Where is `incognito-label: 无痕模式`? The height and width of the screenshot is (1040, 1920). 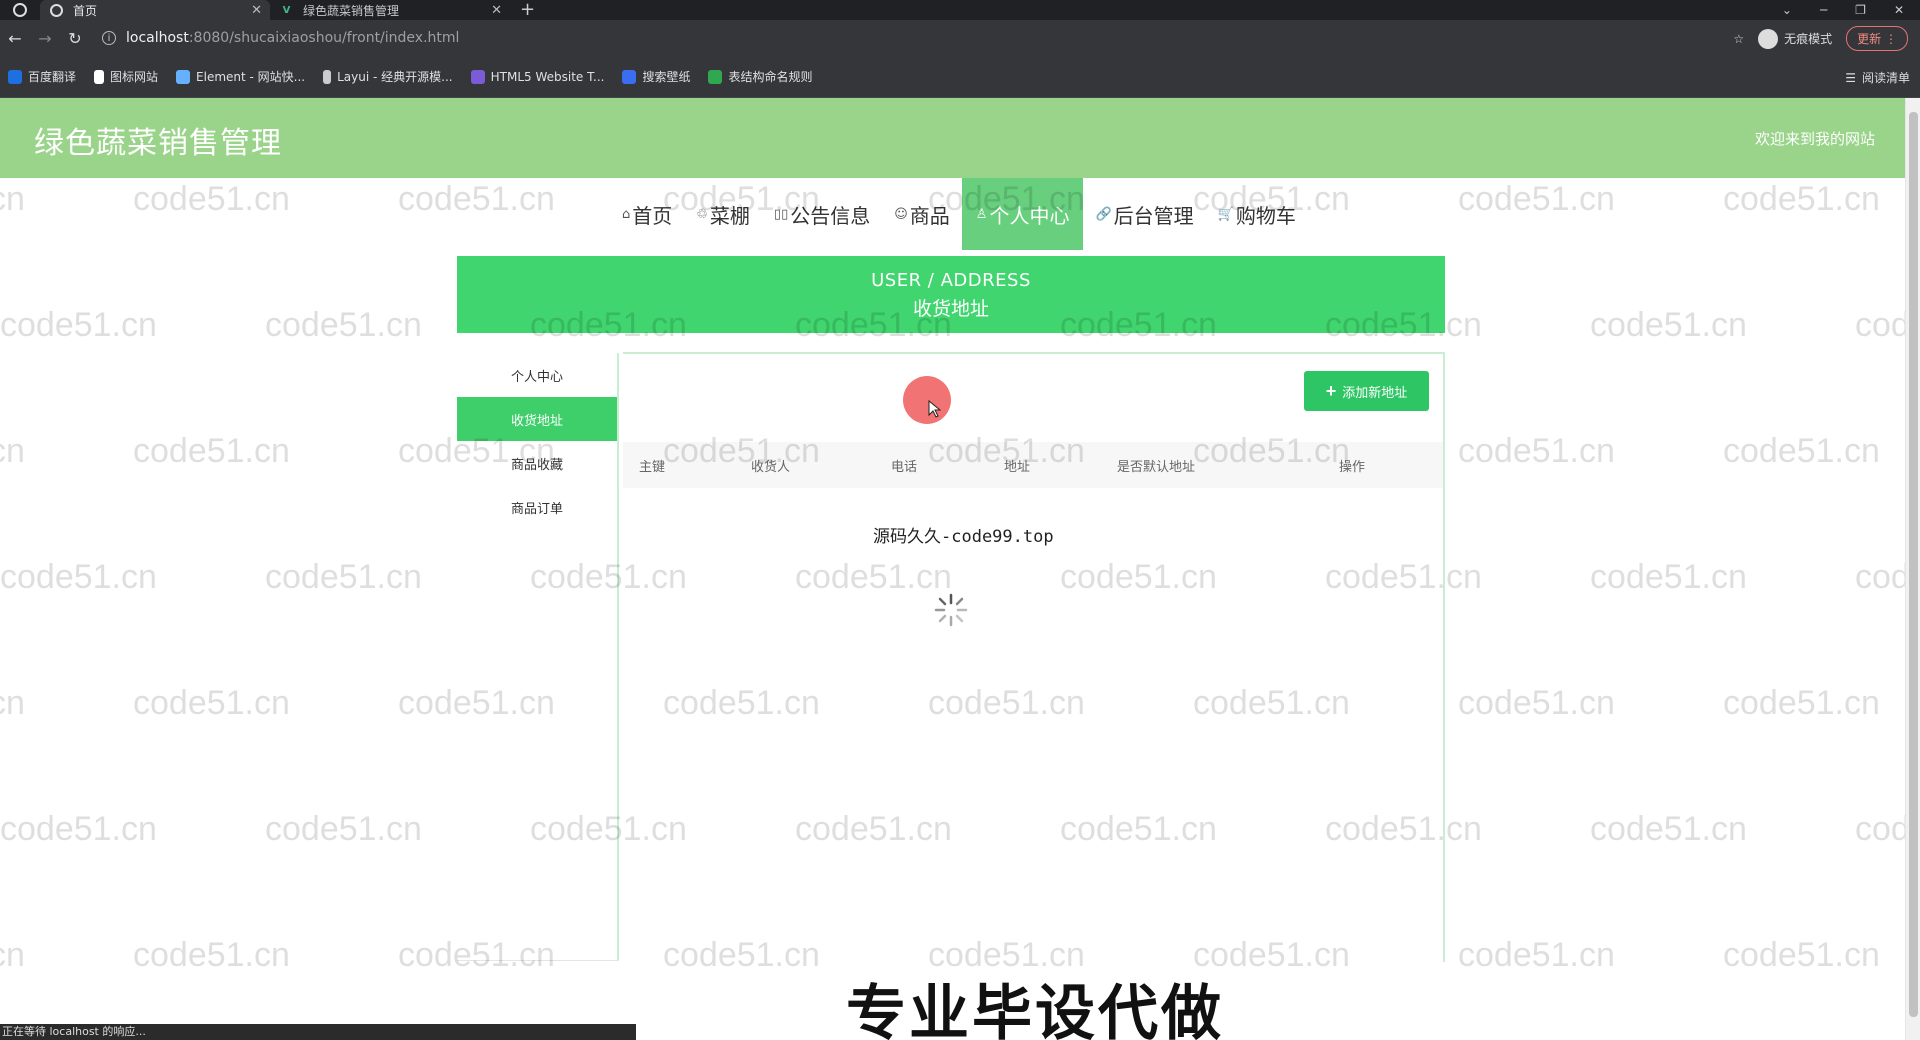
incognito-label: 无痕模式 is located at coordinates (1808, 39).